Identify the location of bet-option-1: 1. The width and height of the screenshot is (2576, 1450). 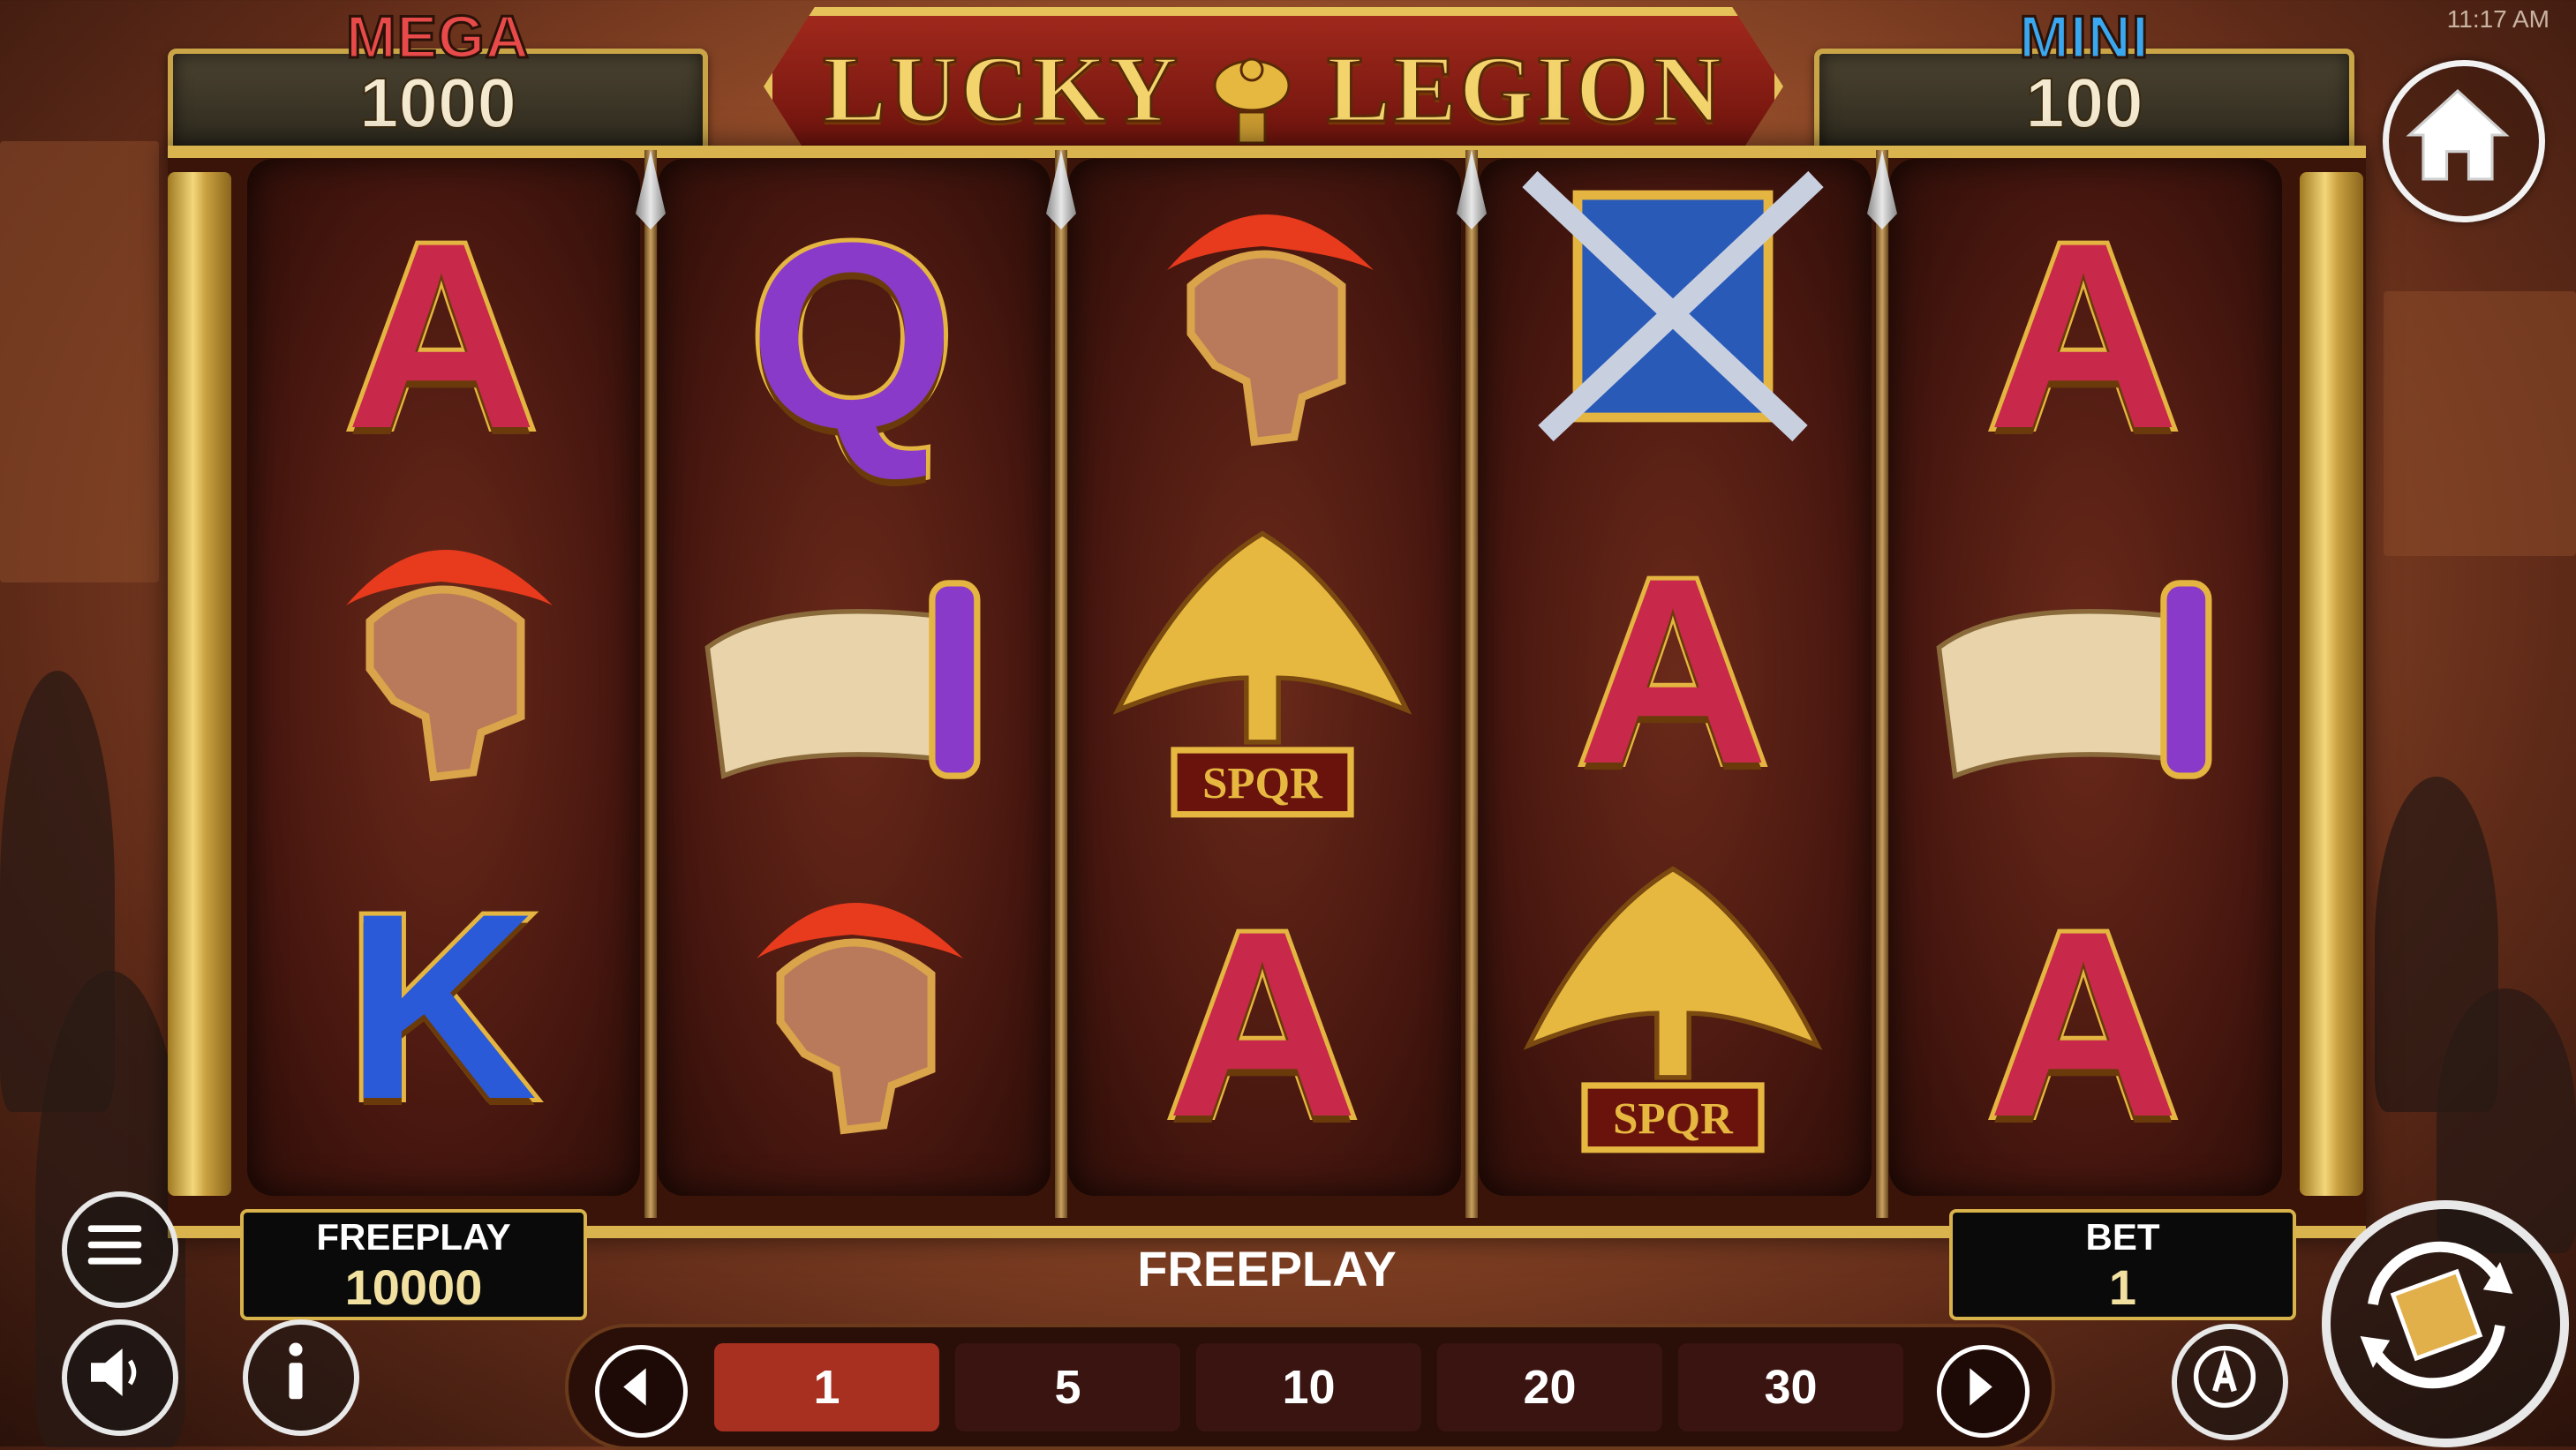
(827, 1387).